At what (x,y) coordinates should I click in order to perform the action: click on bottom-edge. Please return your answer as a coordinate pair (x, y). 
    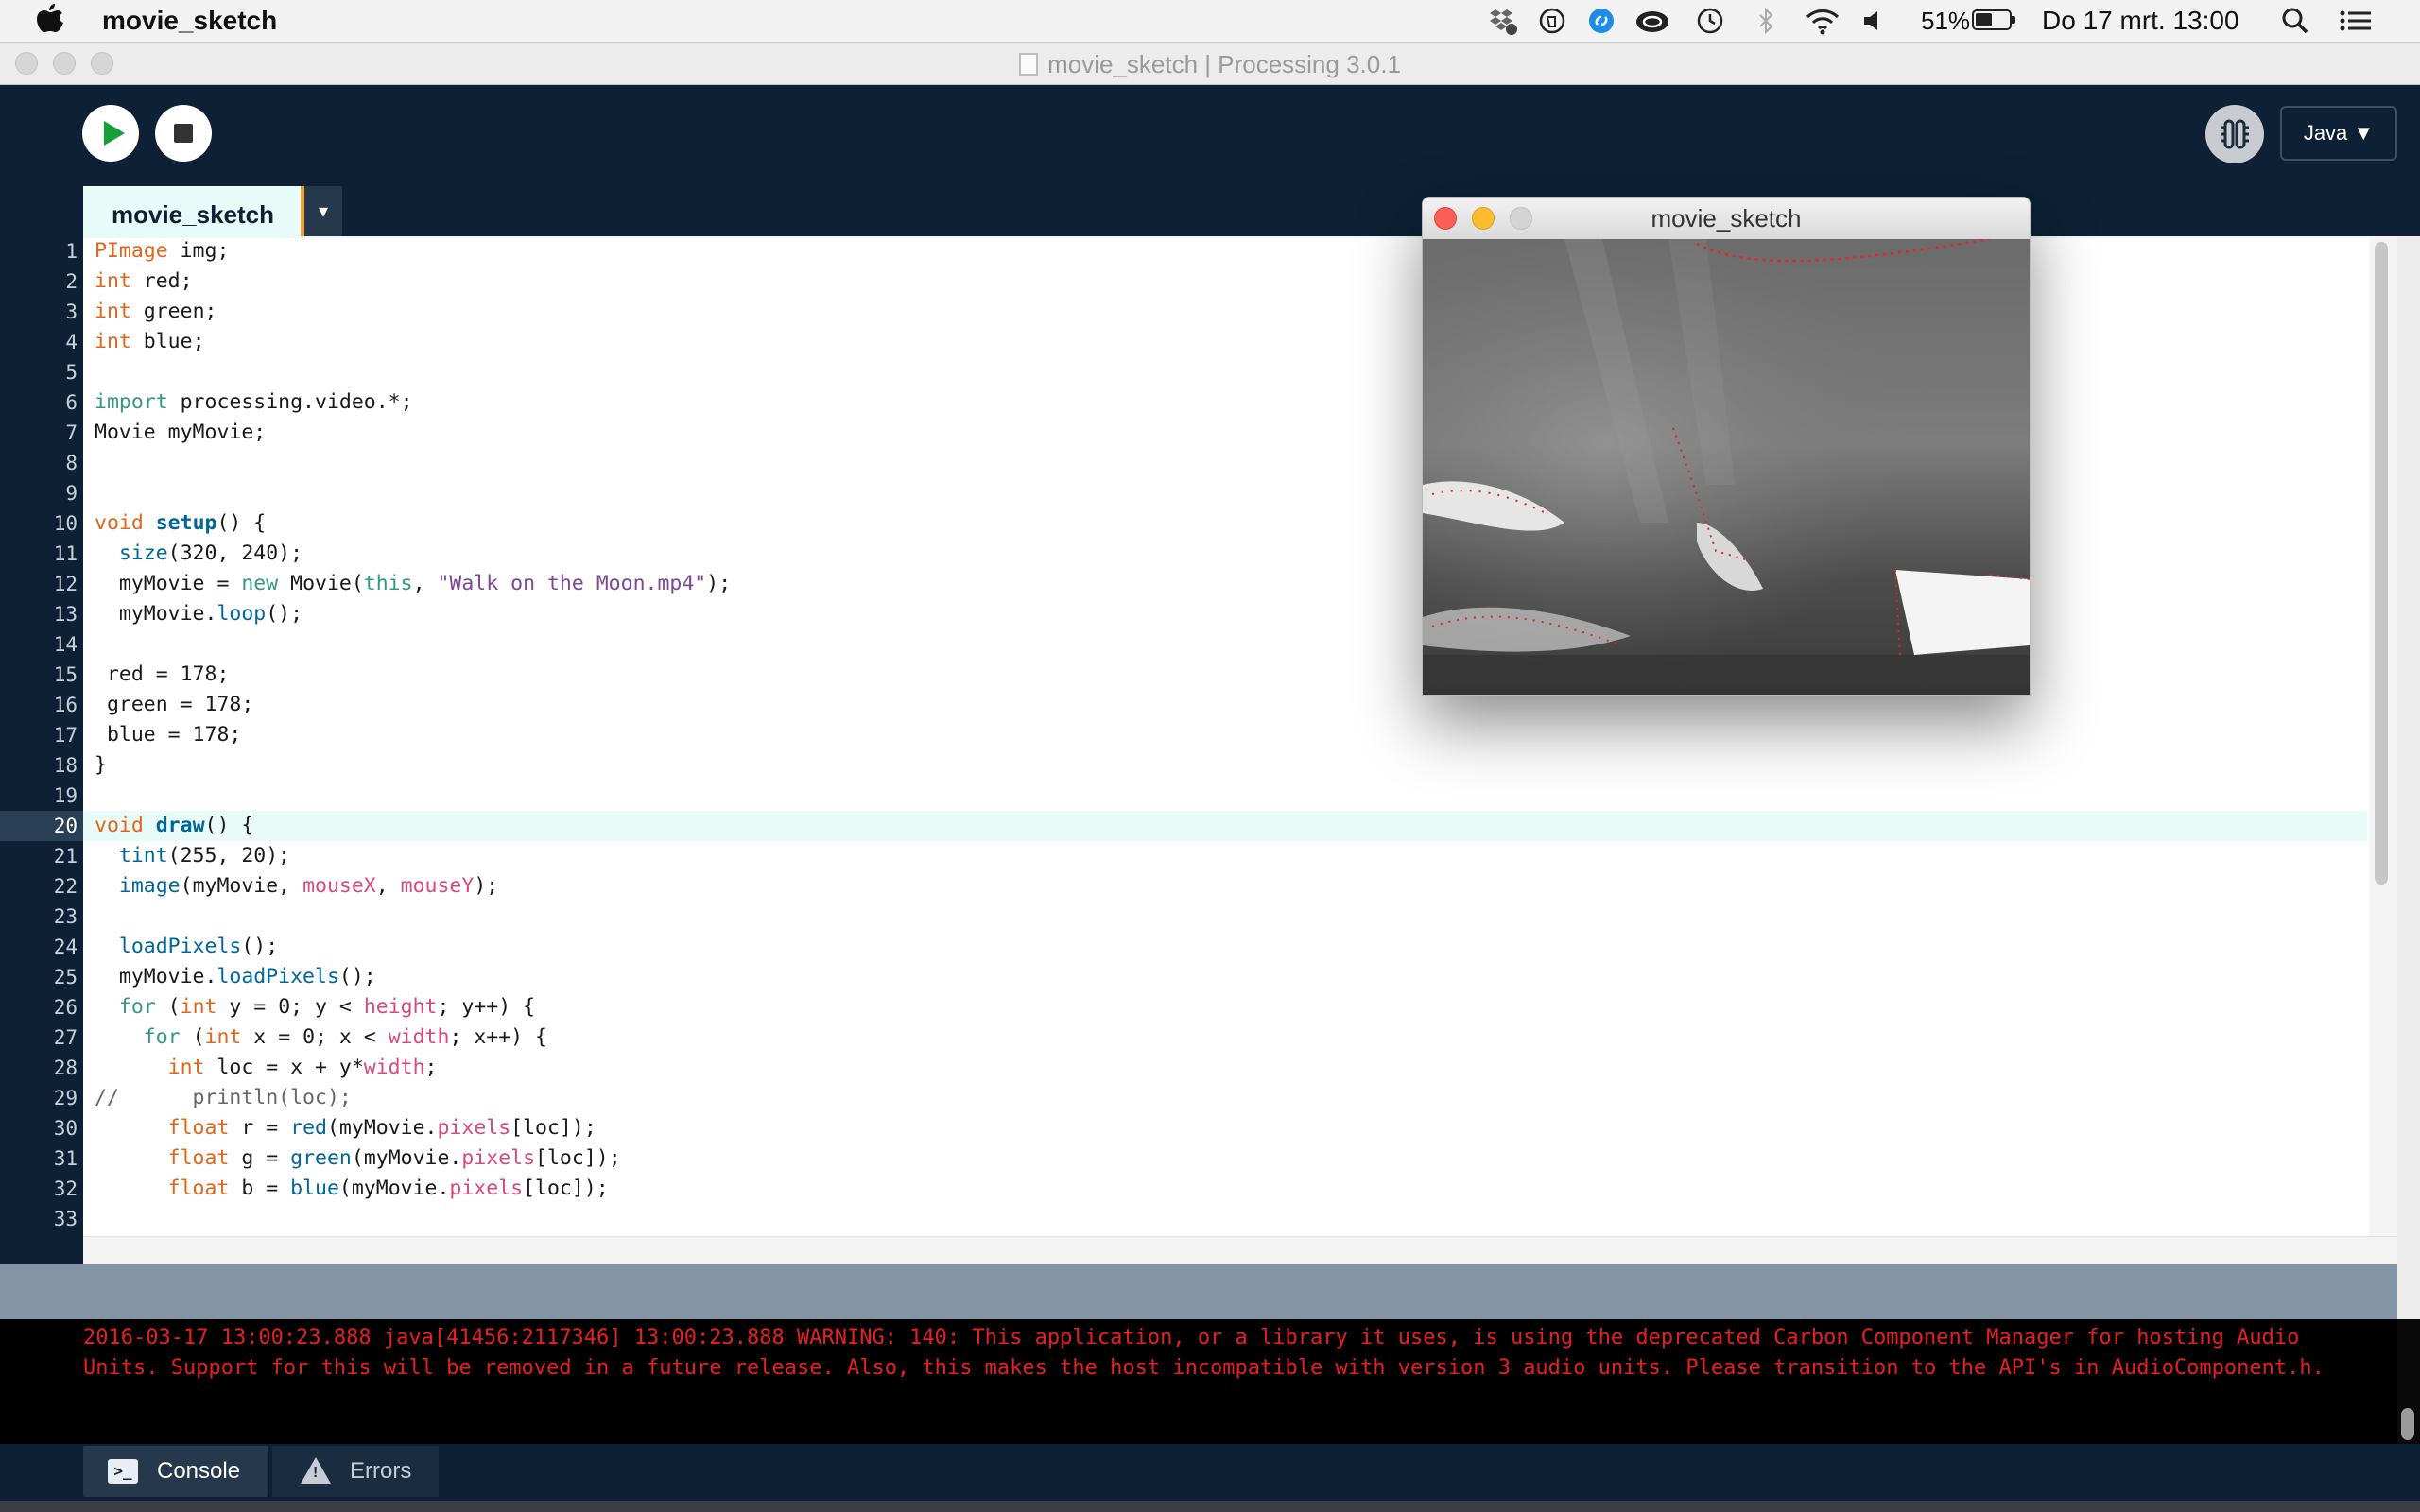
    Looking at the image, I should click on (1210, 1506).